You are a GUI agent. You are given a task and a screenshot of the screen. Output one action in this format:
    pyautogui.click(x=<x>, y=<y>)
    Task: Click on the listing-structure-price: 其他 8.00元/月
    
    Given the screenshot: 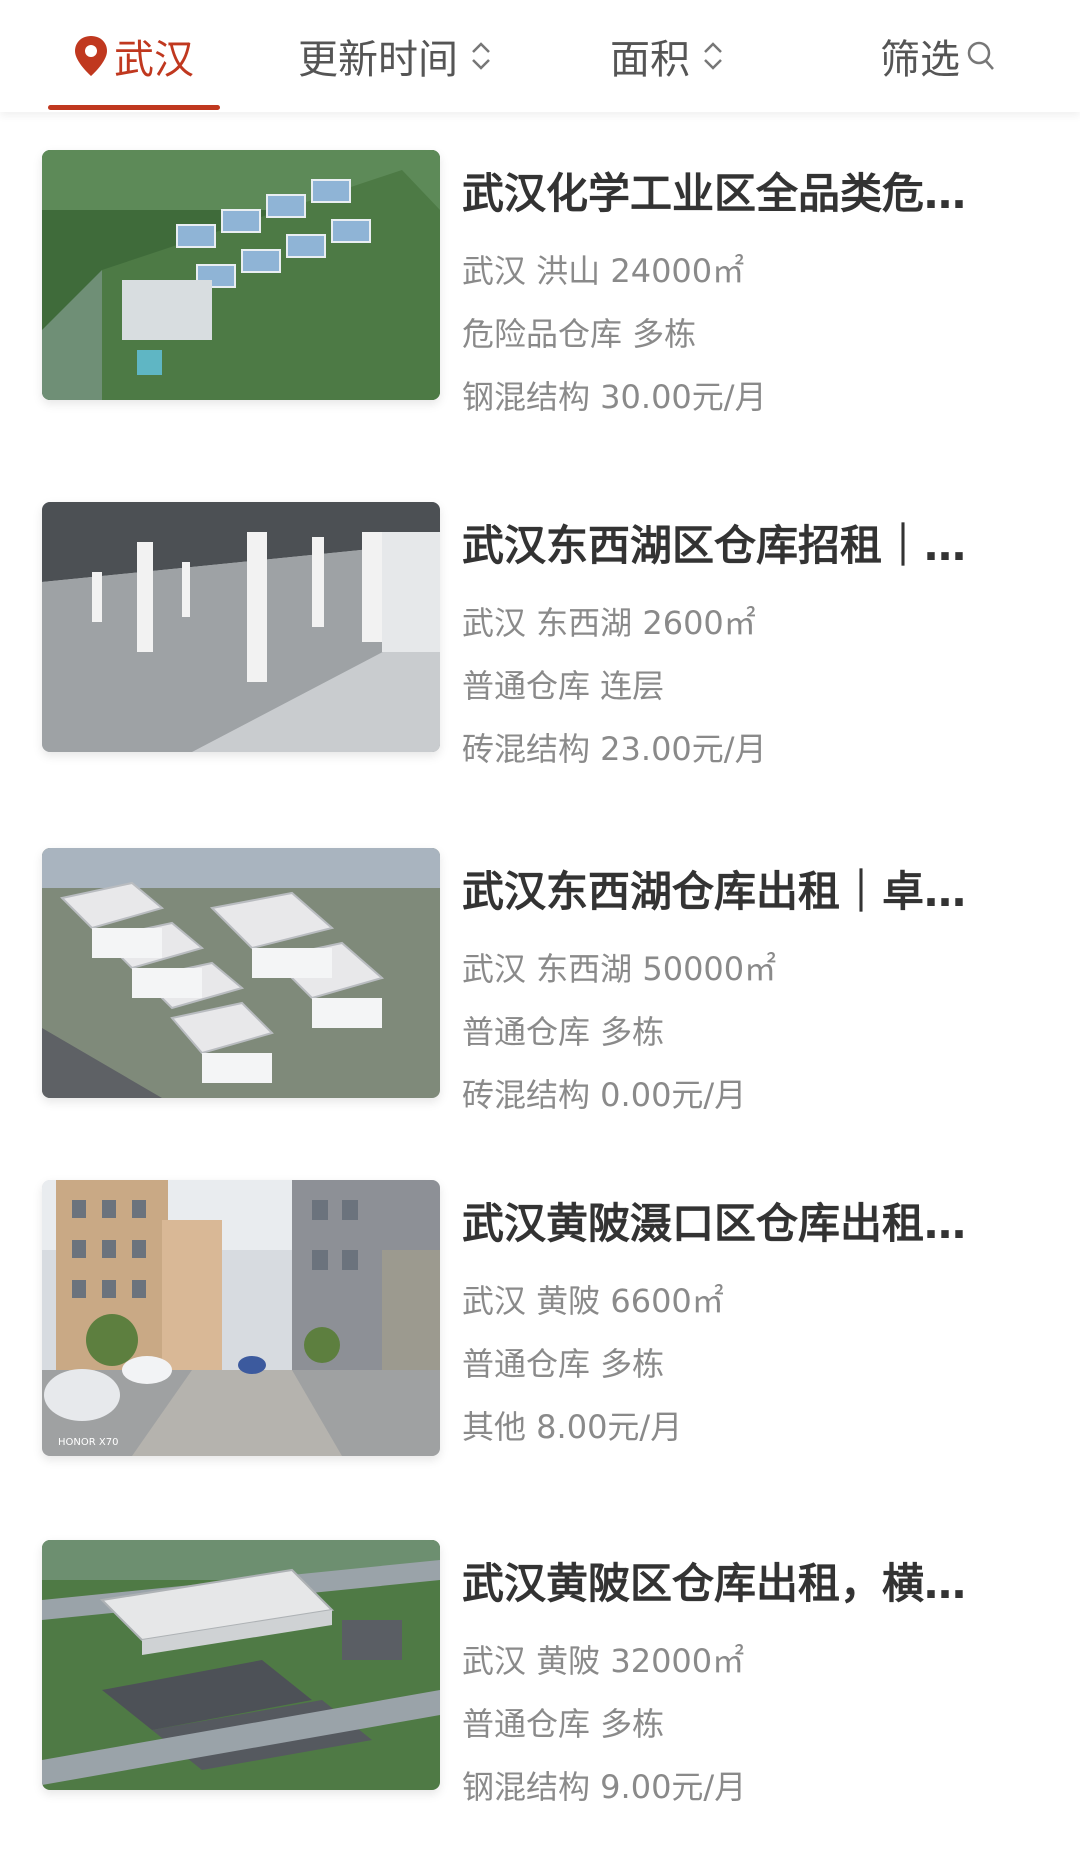 What is the action you would take?
    pyautogui.click(x=572, y=1427)
    